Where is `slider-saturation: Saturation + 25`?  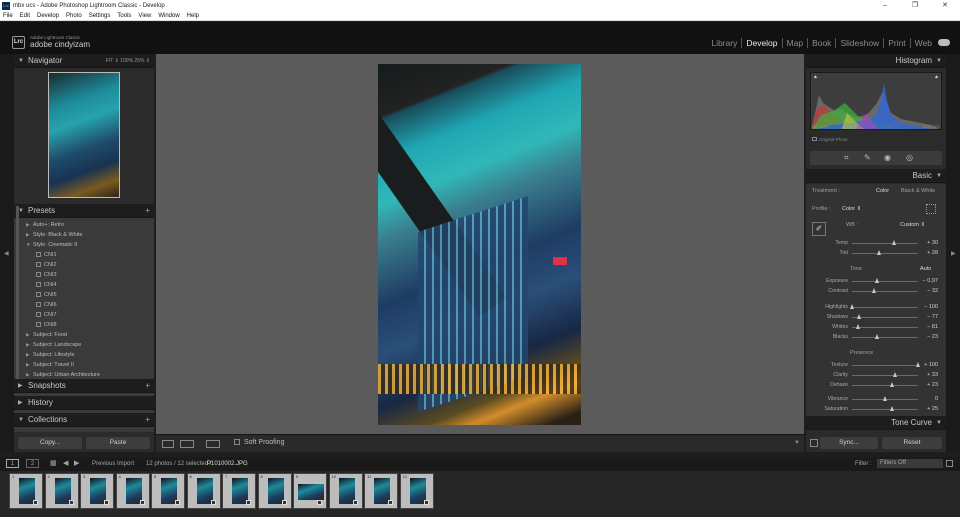 slider-saturation: Saturation + 25 is located at coordinates (876, 409).